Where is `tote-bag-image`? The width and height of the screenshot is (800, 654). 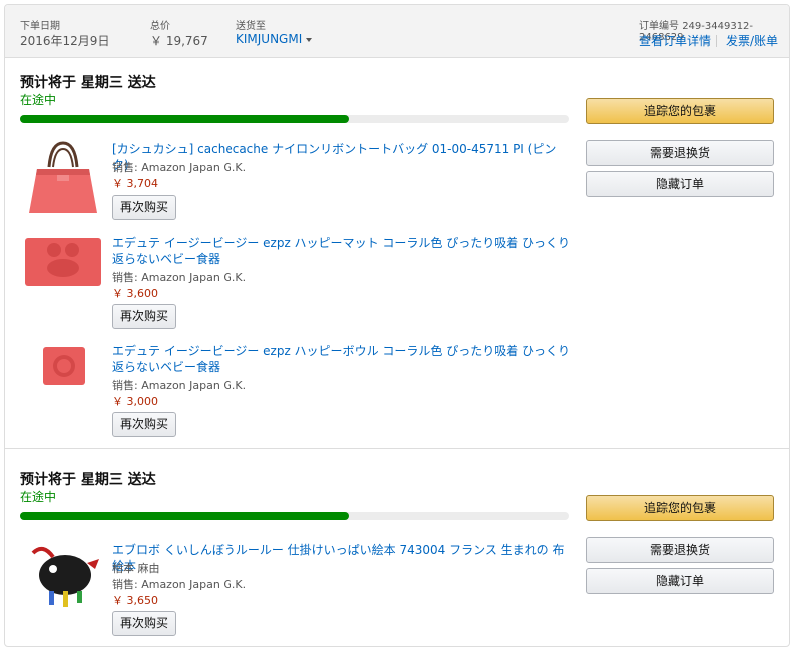
tote-bag-image is located at coordinates (63, 177).